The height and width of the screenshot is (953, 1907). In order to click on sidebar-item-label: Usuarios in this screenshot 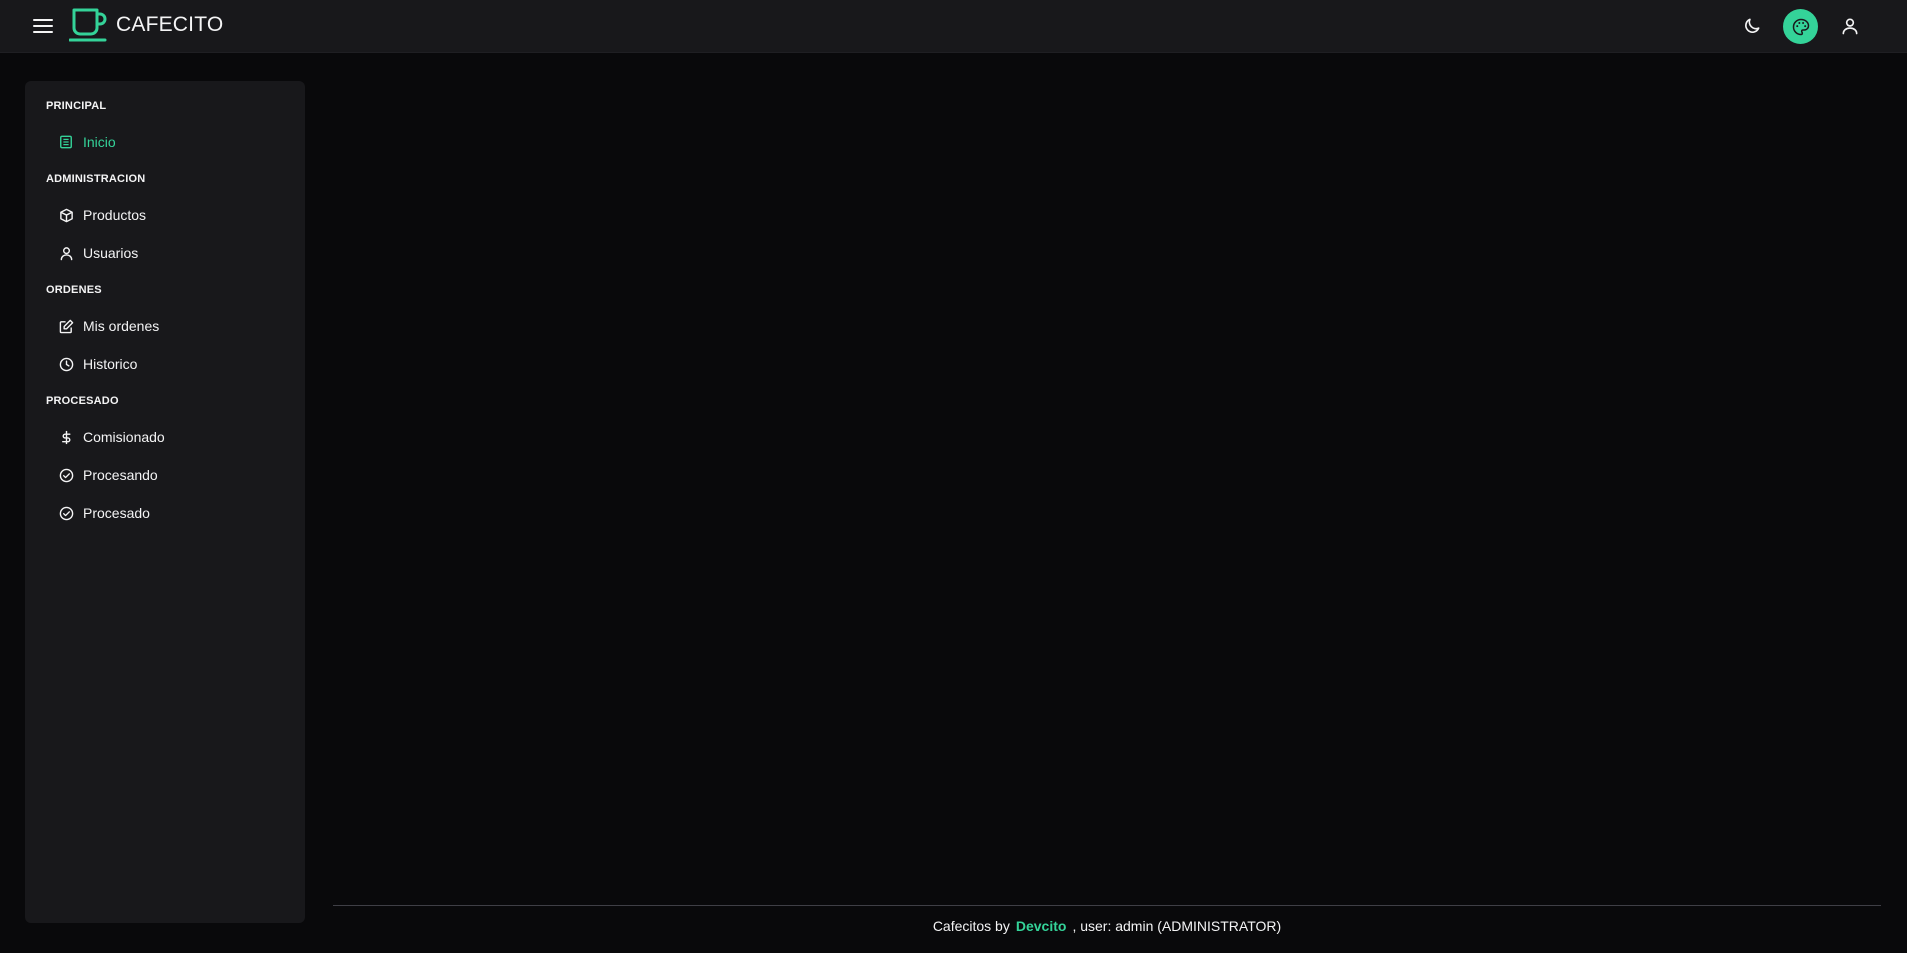, I will do `click(111, 253)`.